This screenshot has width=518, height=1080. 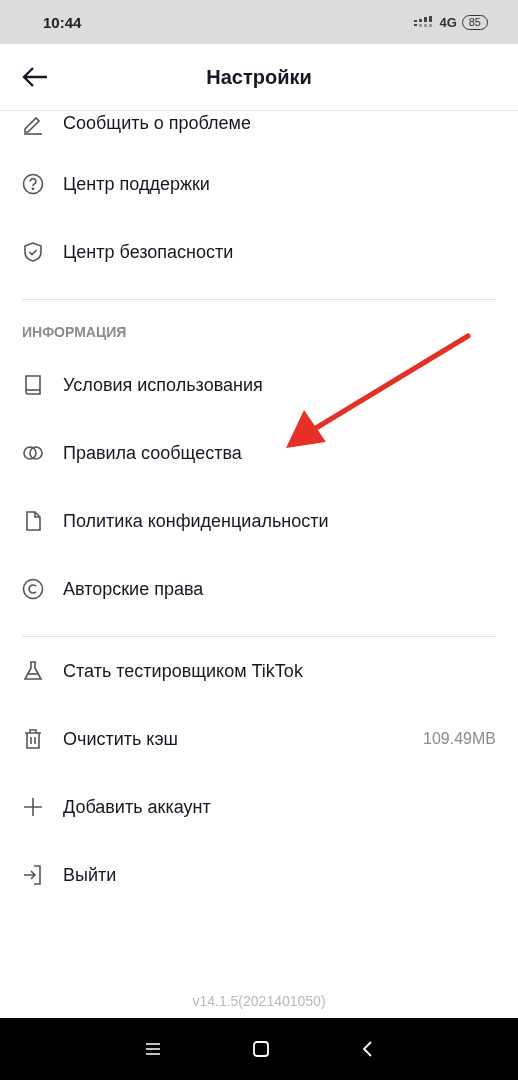 I want to click on settings-item: Условия использования, so click(x=259, y=385).